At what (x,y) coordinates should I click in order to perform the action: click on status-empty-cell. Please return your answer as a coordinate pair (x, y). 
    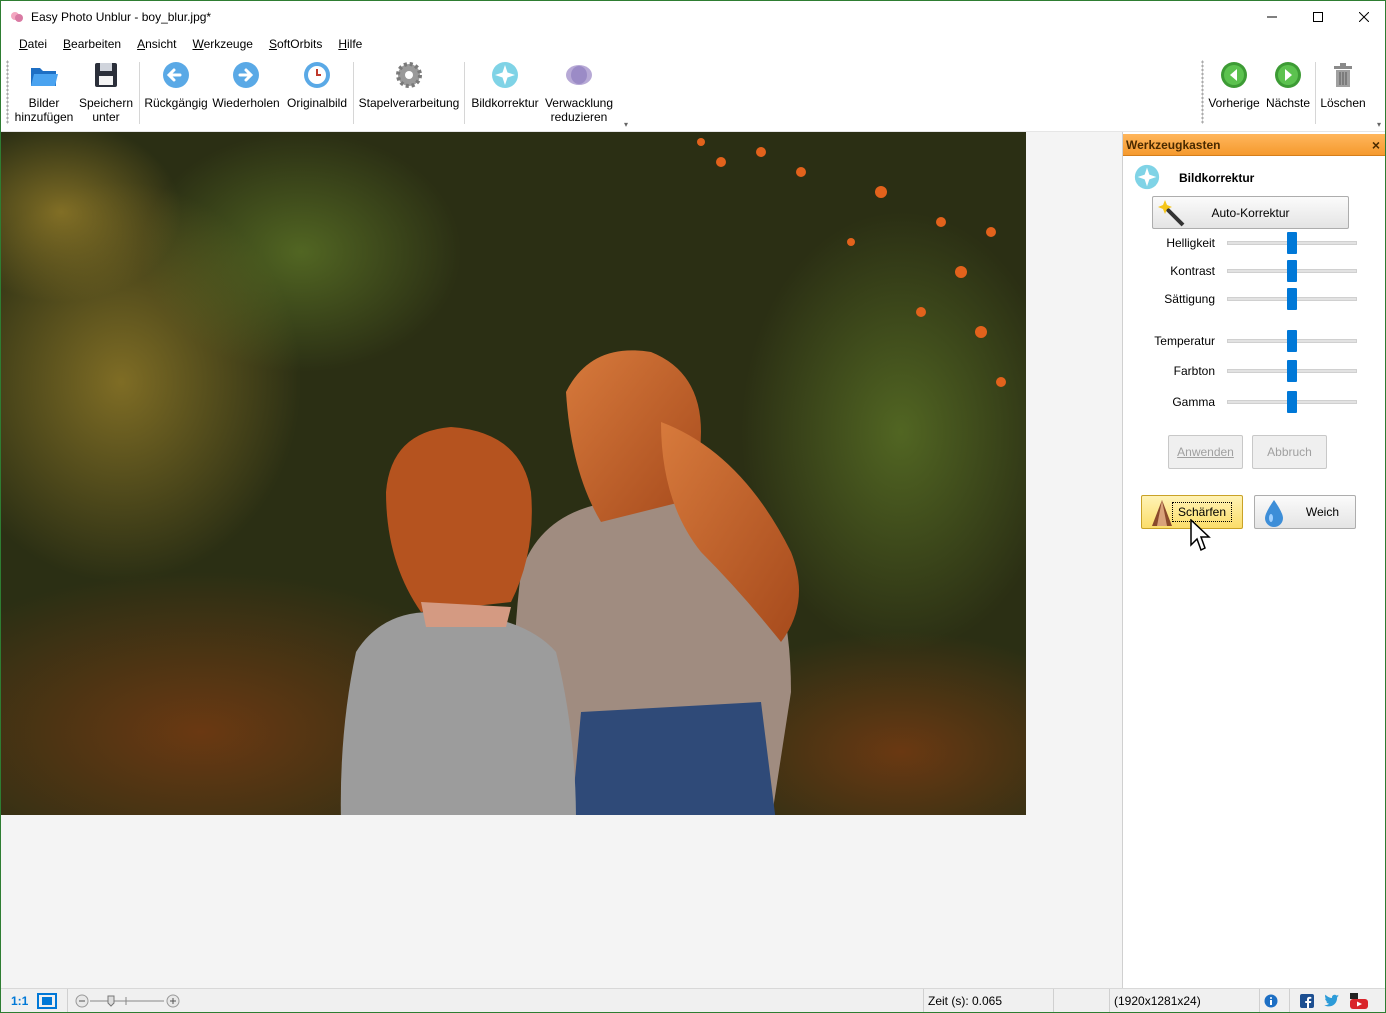
    Looking at the image, I should click on (1081, 1000).